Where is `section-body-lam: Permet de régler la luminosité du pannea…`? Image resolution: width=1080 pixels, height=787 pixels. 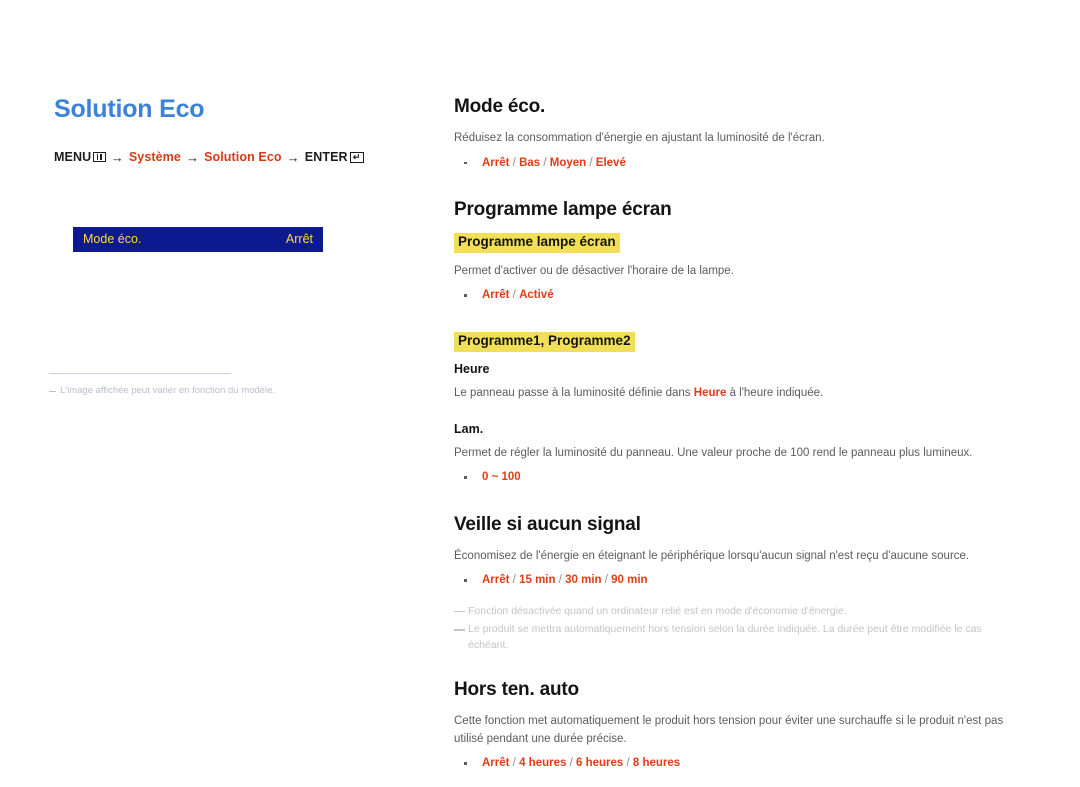
section-body-lam: Permet de régler la luminosité du pannea… is located at coordinates (713, 452).